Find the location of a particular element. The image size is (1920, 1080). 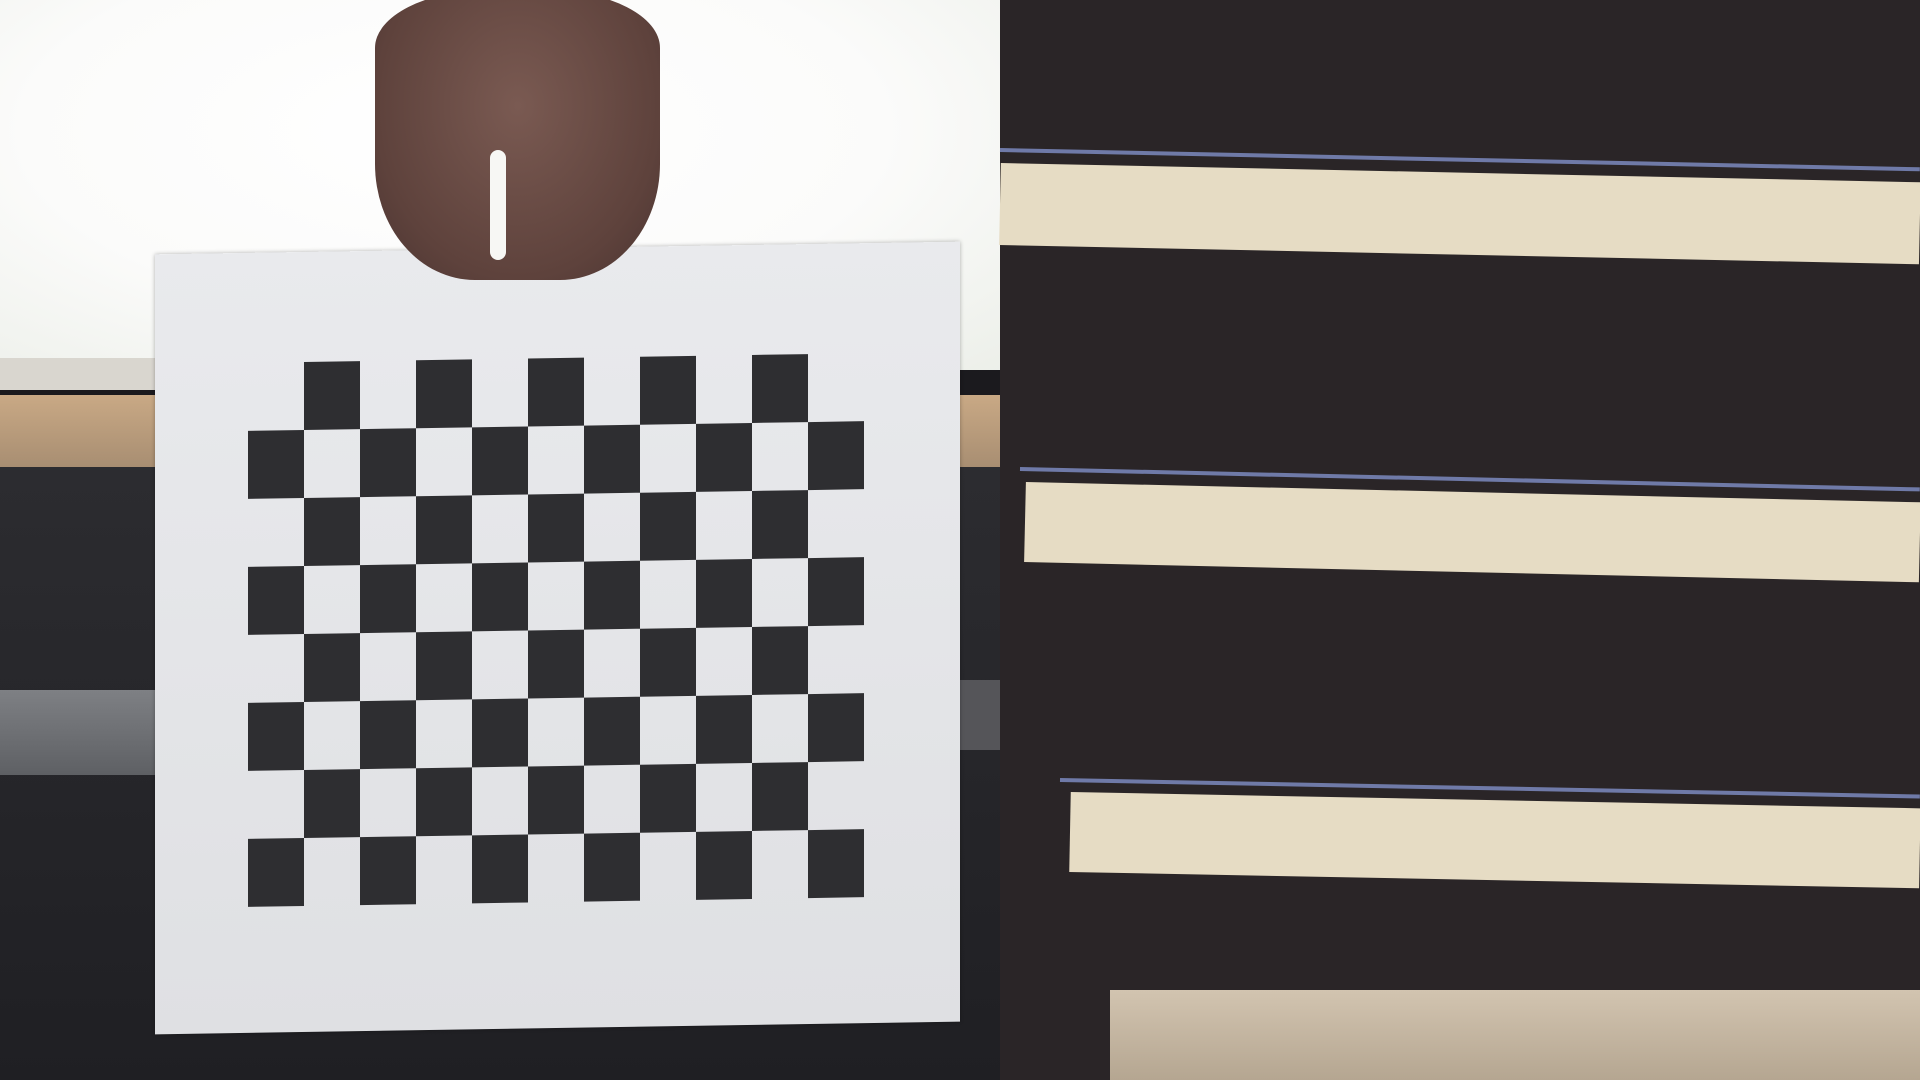

hand is located at coordinates (517, 140).